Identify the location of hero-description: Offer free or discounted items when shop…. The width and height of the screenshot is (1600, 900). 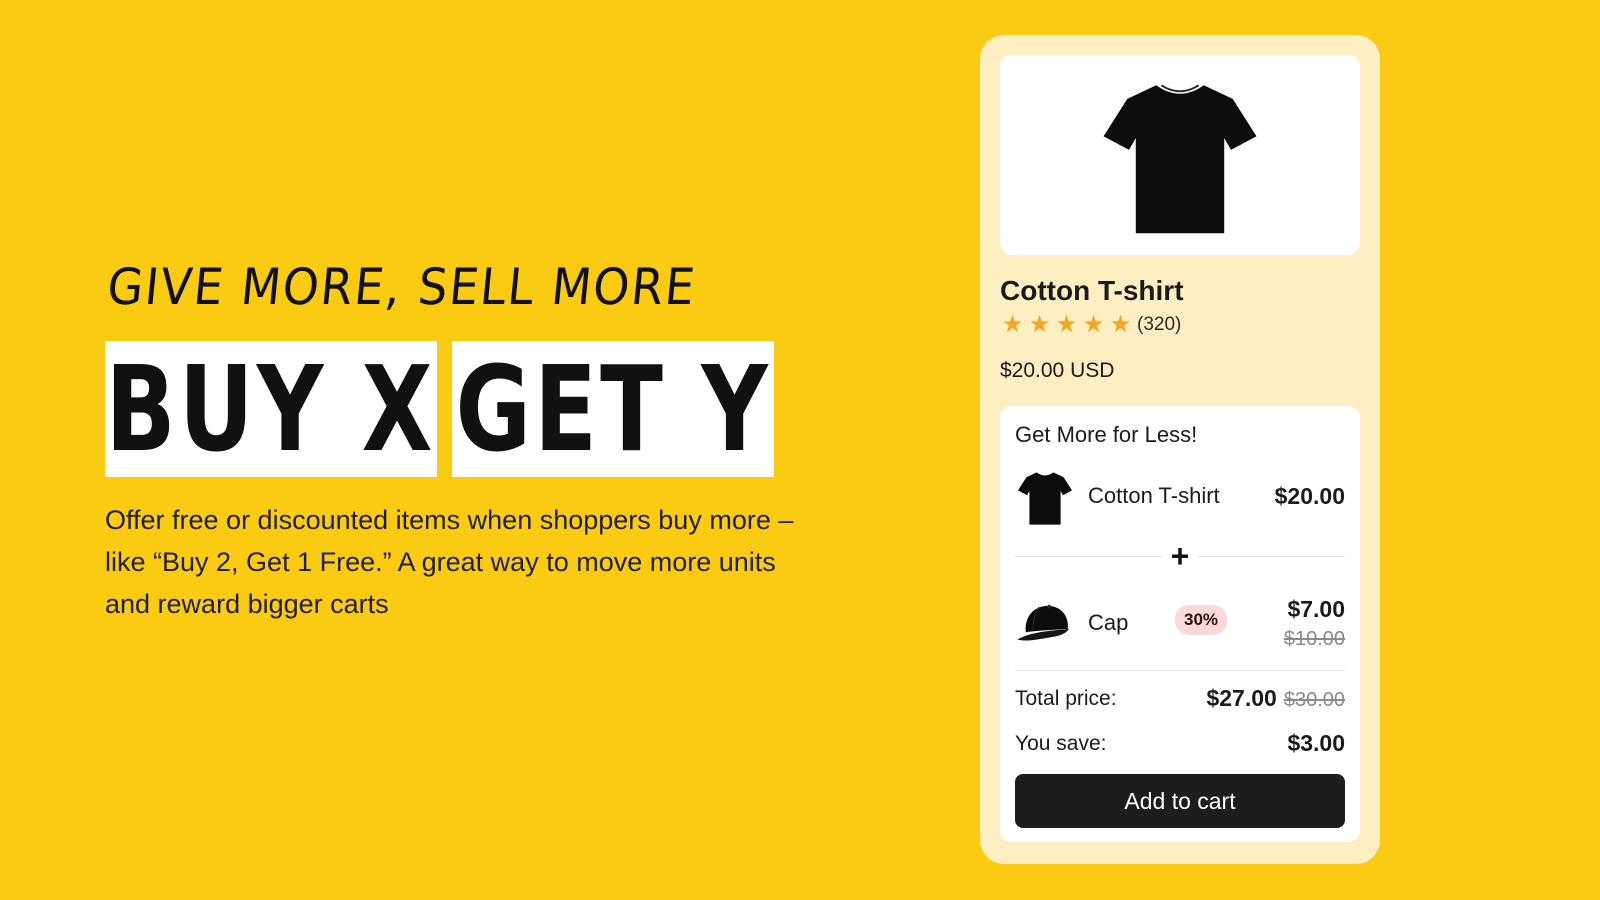
(449, 562).